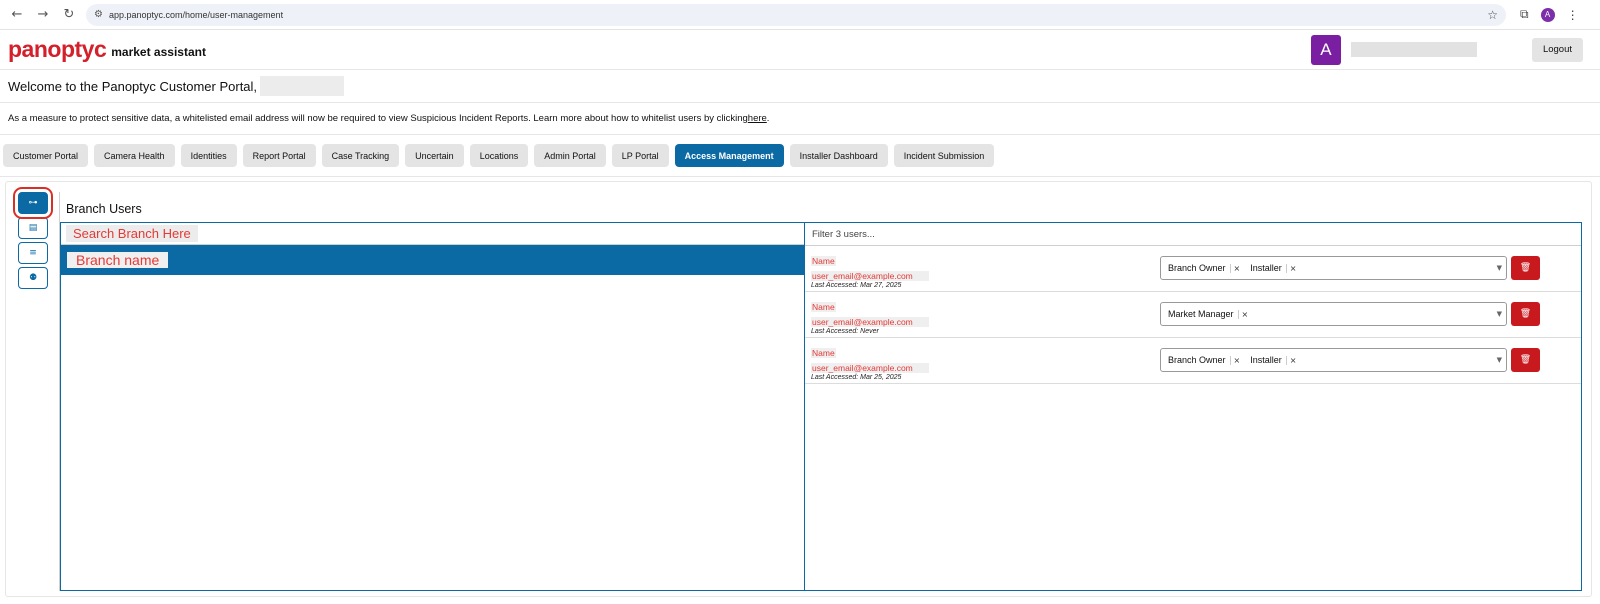 This screenshot has width=1600, height=604. I want to click on brand-subtitle: market assistant, so click(158, 52).